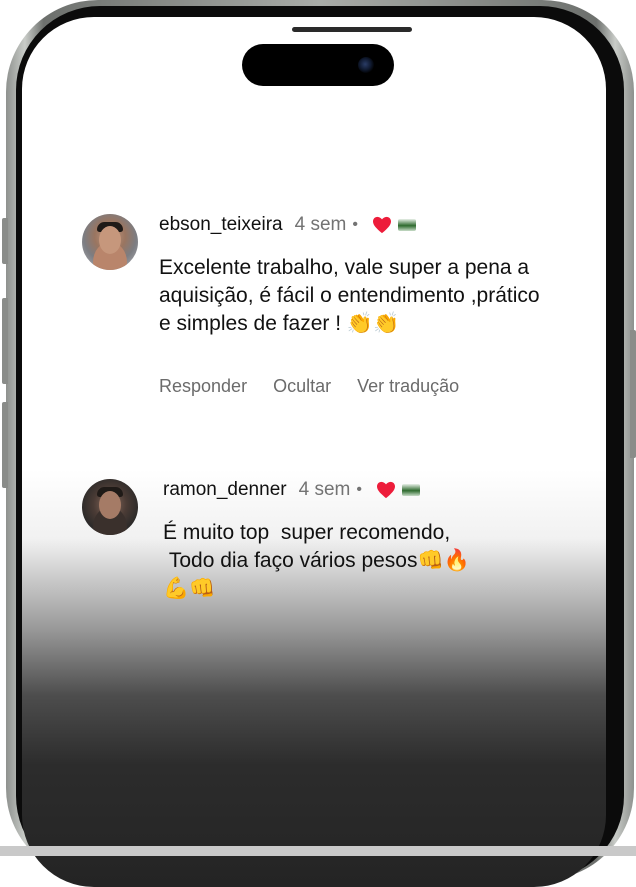  Describe the element at coordinates (318, 65) in the screenshot. I see `dynamic-island` at that location.